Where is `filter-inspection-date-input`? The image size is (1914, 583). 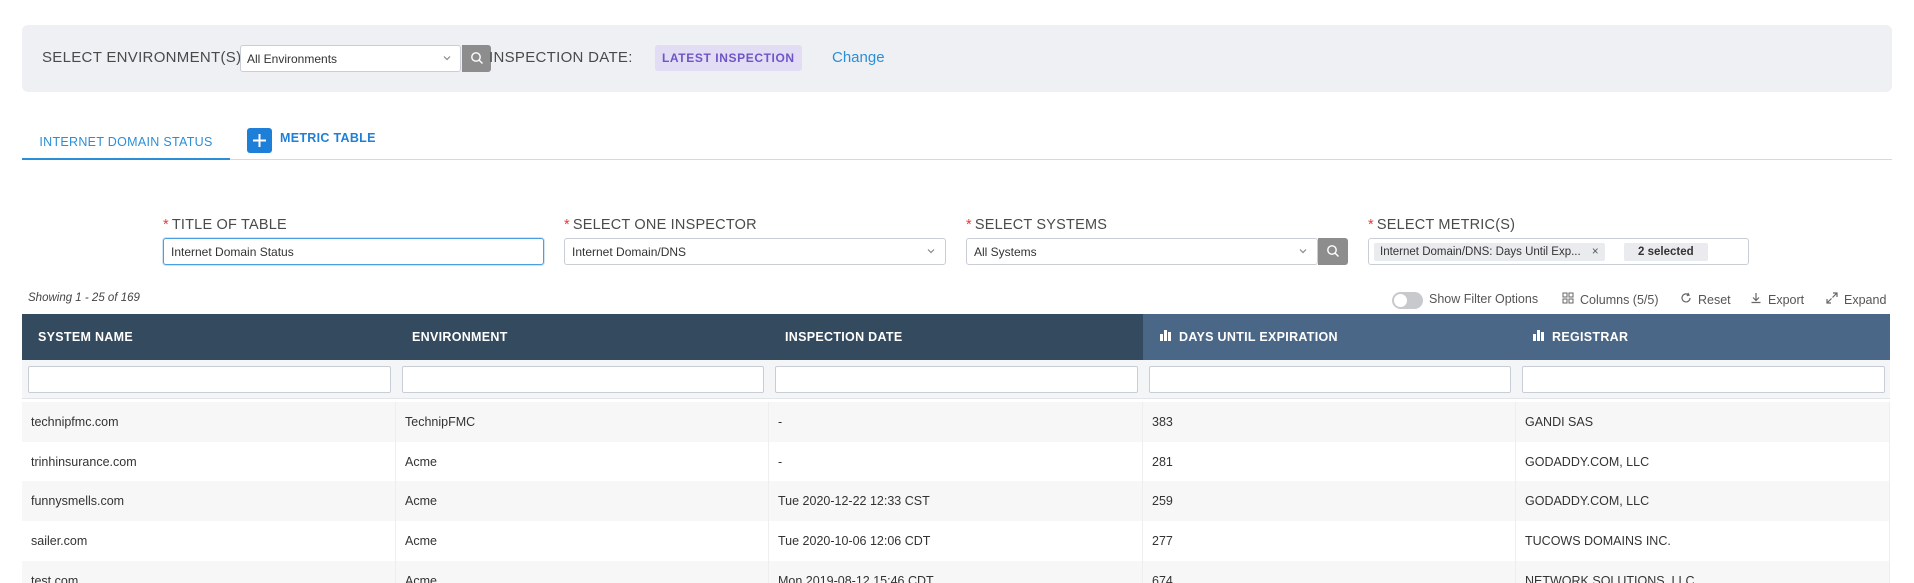
filter-inspection-date-input is located at coordinates (956, 379).